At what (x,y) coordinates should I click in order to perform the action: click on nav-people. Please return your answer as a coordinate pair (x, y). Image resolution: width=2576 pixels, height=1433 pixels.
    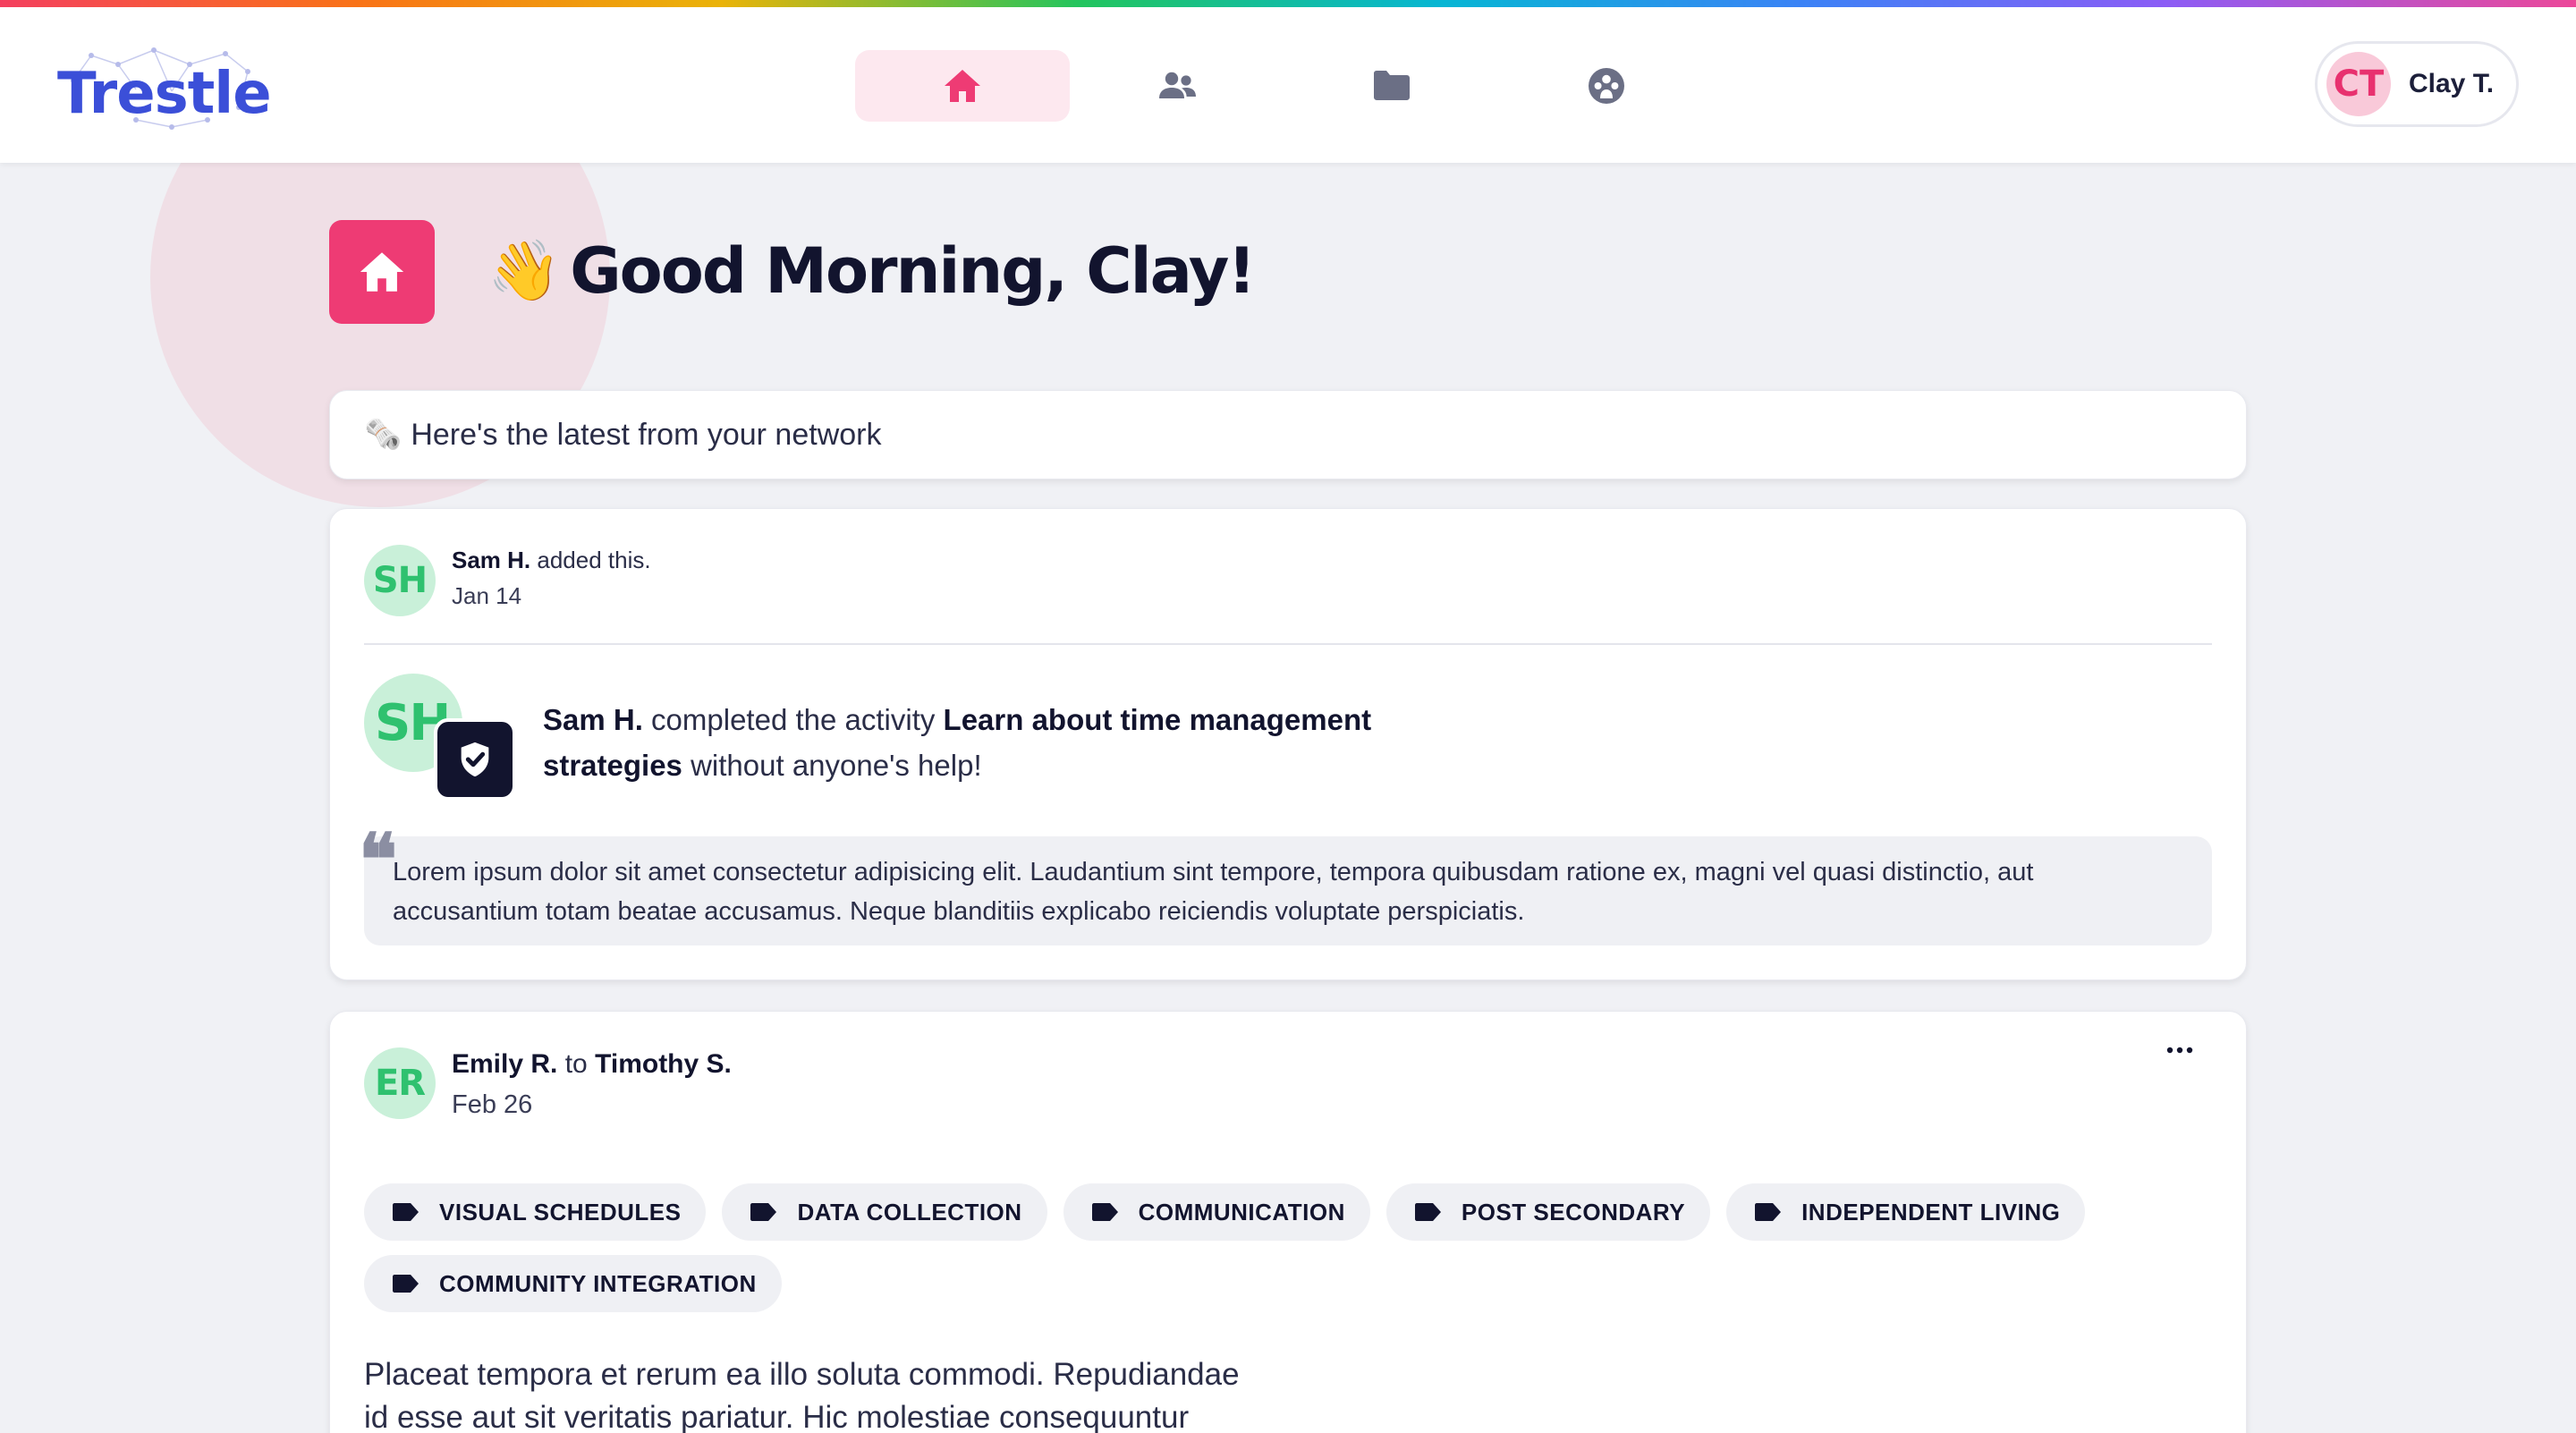
    Looking at the image, I should click on (1177, 86).